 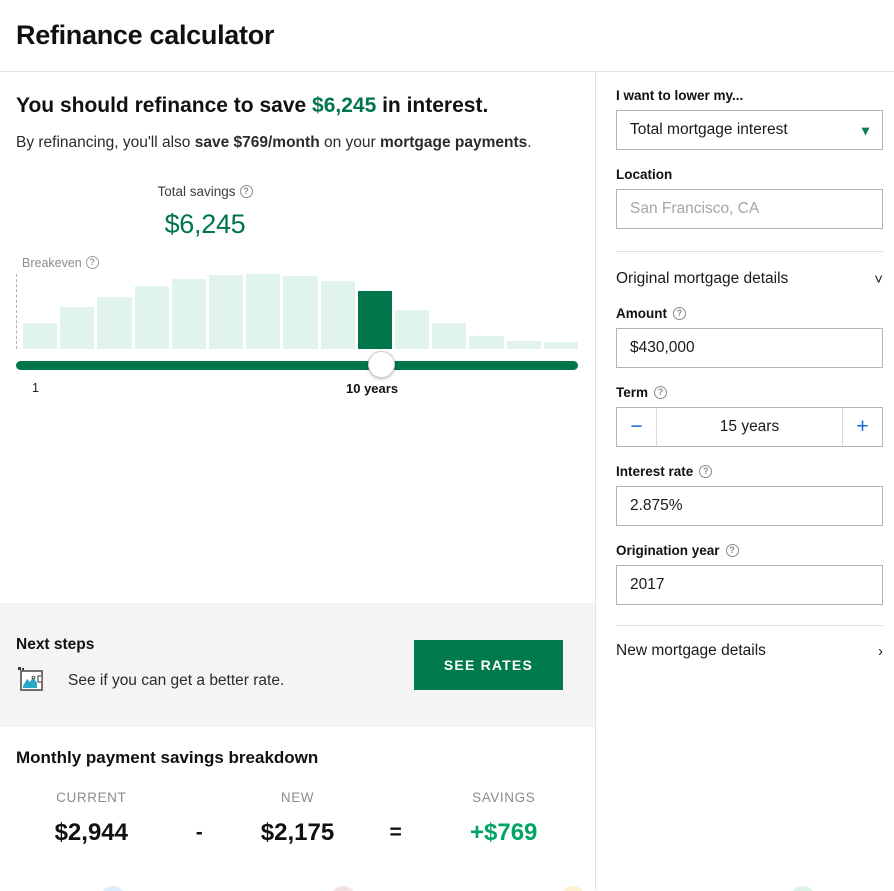 What do you see at coordinates (297, 211) in the screenshot?
I see `total-savings-block: Total savings ? $6,245` at bounding box center [297, 211].